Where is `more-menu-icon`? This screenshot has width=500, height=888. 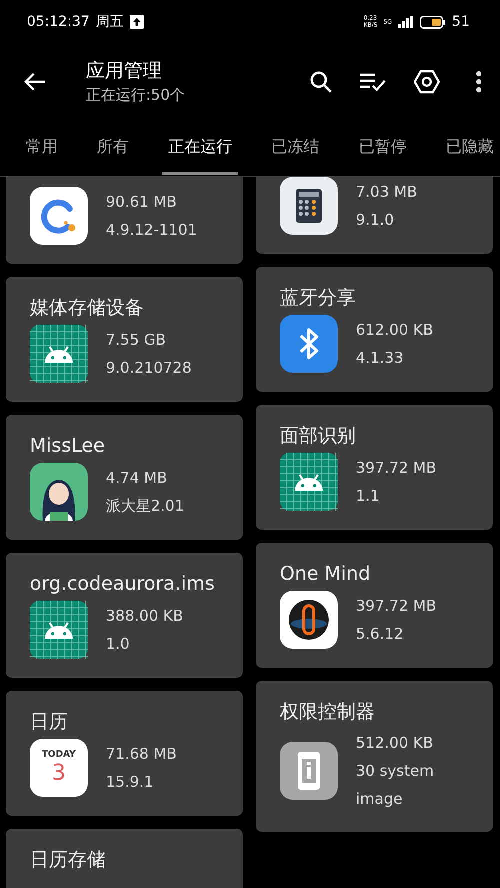 more-menu-icon is located at coordinates (479, 82).